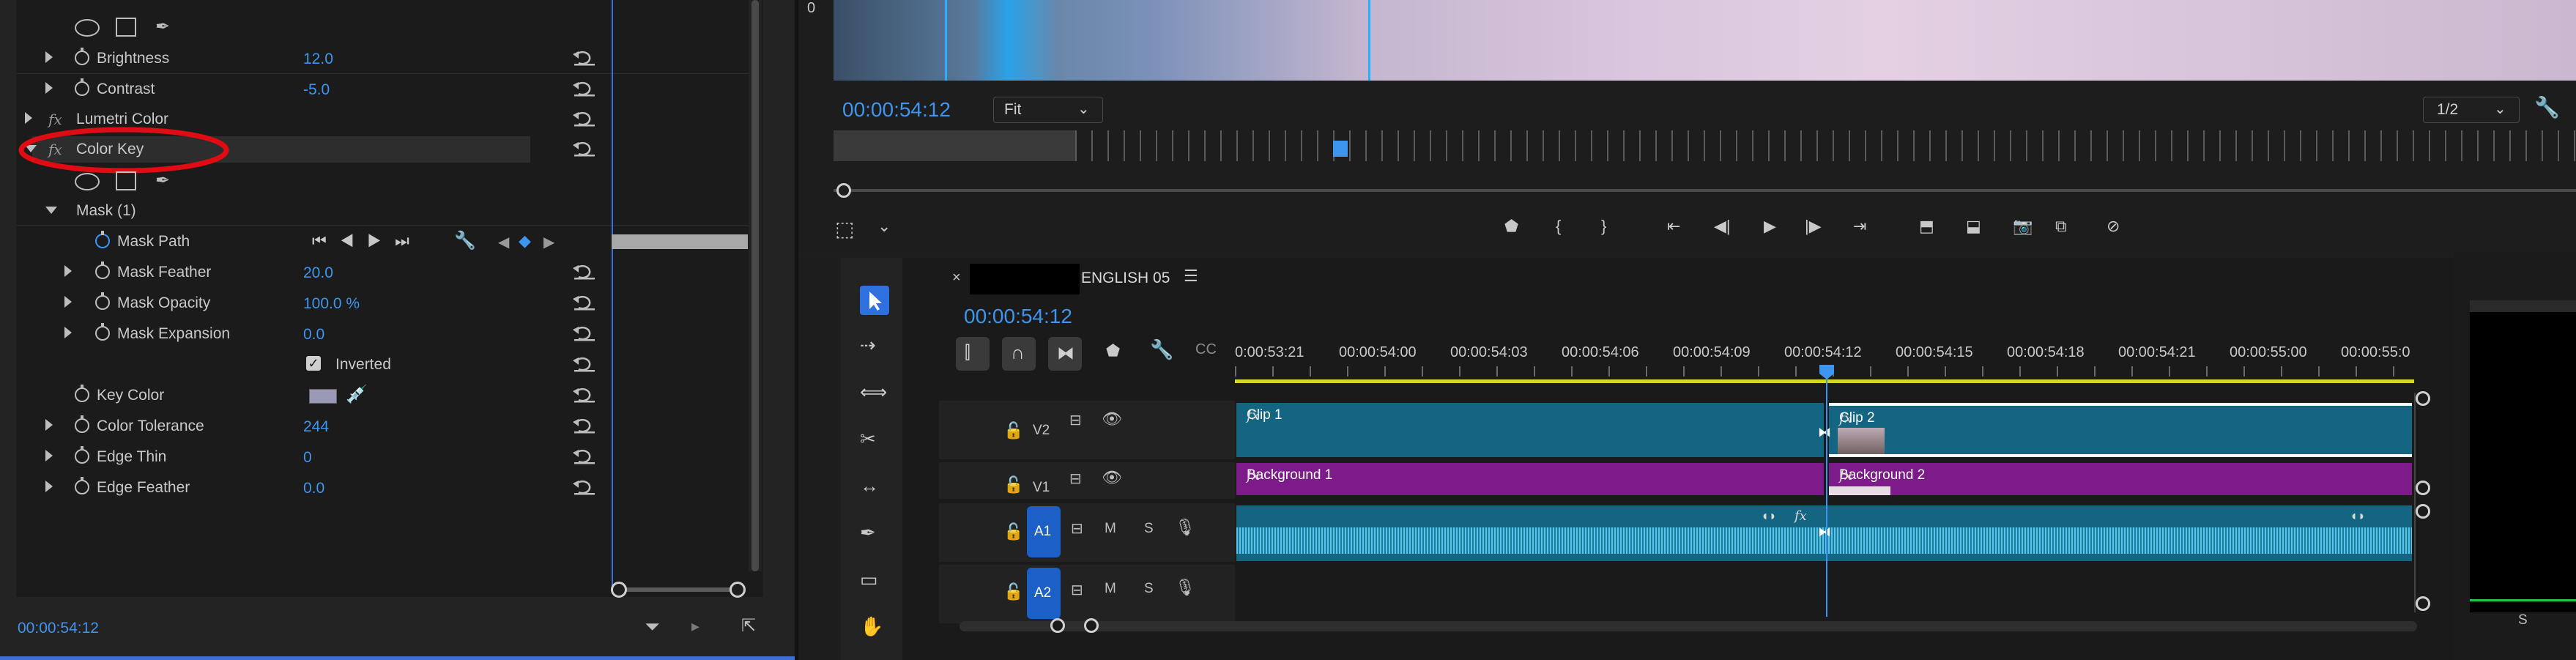 The image size is (2576, 660). I want to click on a2-source-patch: A2, so click(1044, 593).